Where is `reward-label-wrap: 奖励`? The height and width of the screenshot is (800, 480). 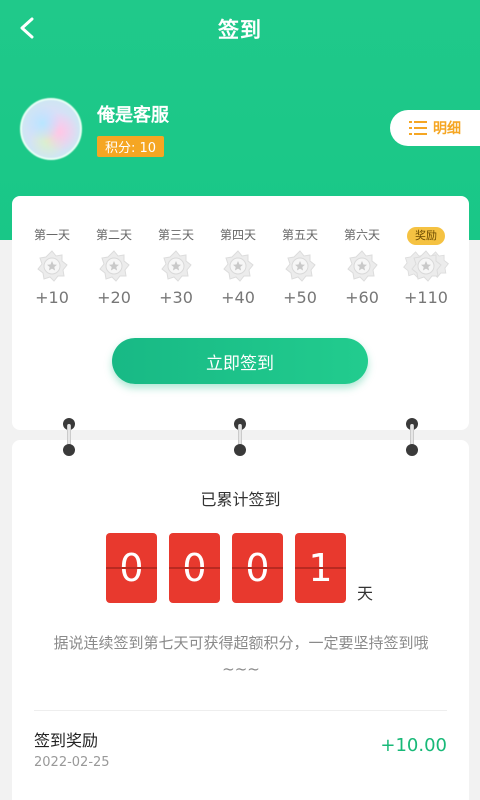 reward-label-wrap: 奖励 is located at coordinates (426, 235).